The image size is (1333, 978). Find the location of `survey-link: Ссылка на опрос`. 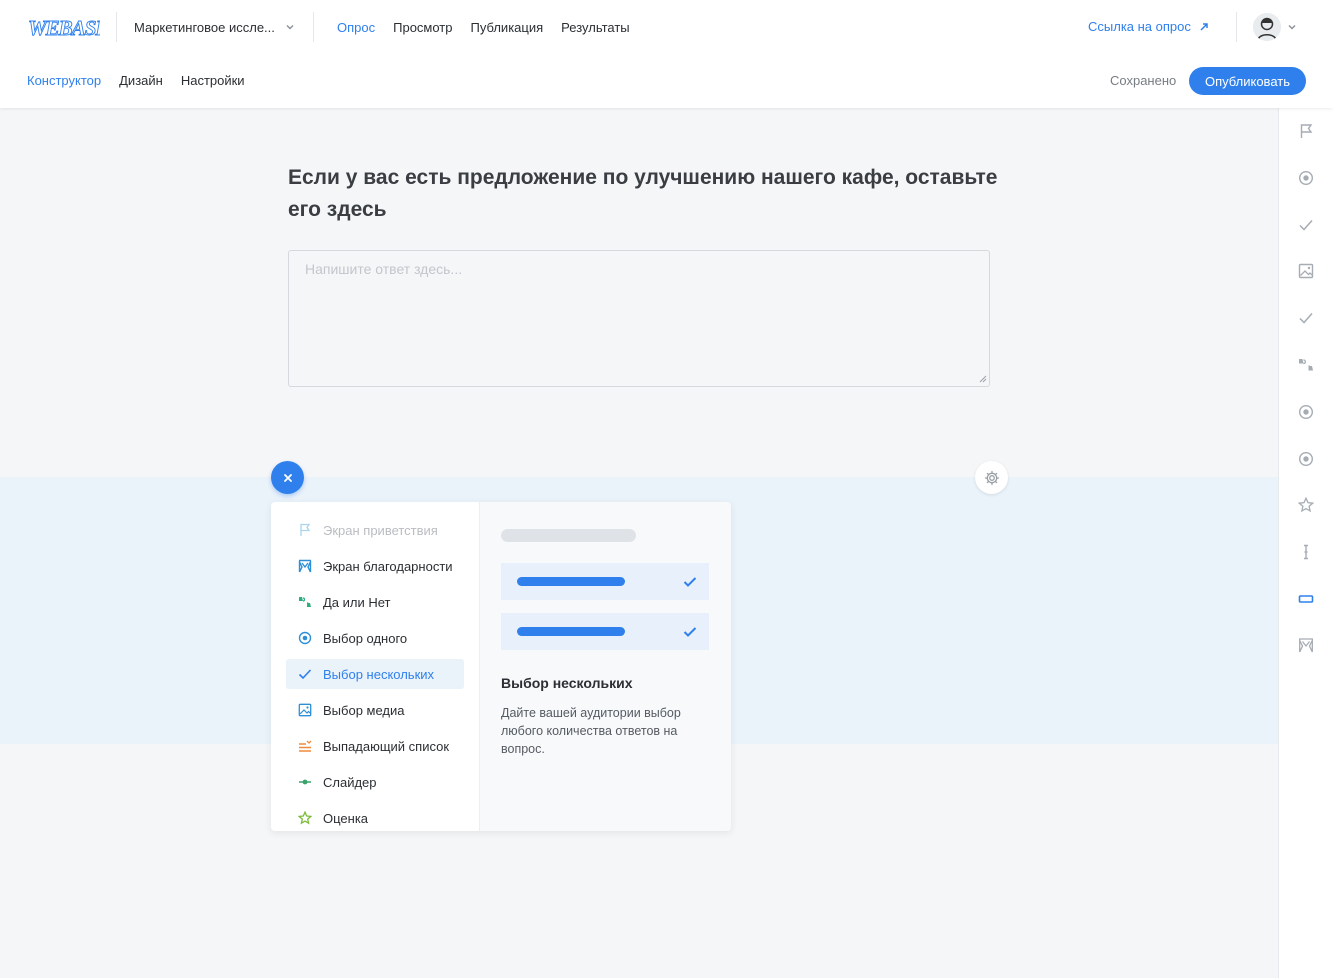

survey-link: Ссылка на опрос is located at coordinates (1148, 26).